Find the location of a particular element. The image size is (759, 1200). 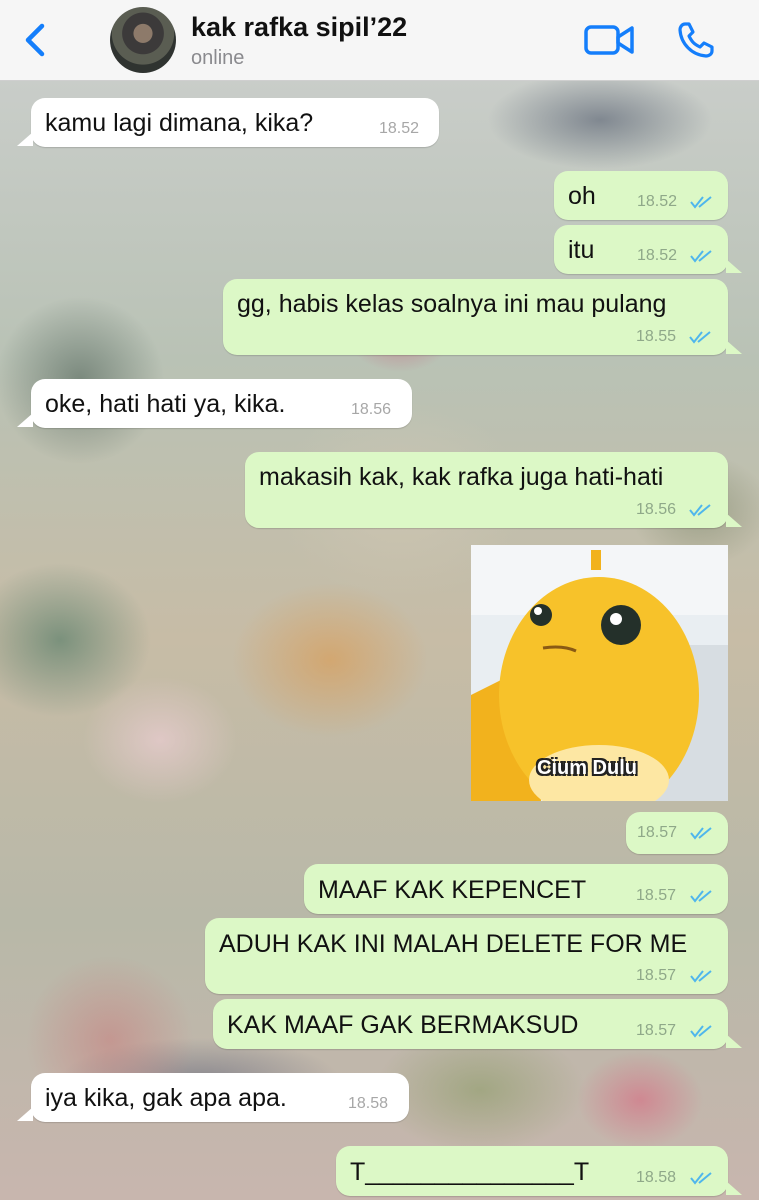

message-text: iya kika, gak apa apa. is located at coordinates (166, 1098).